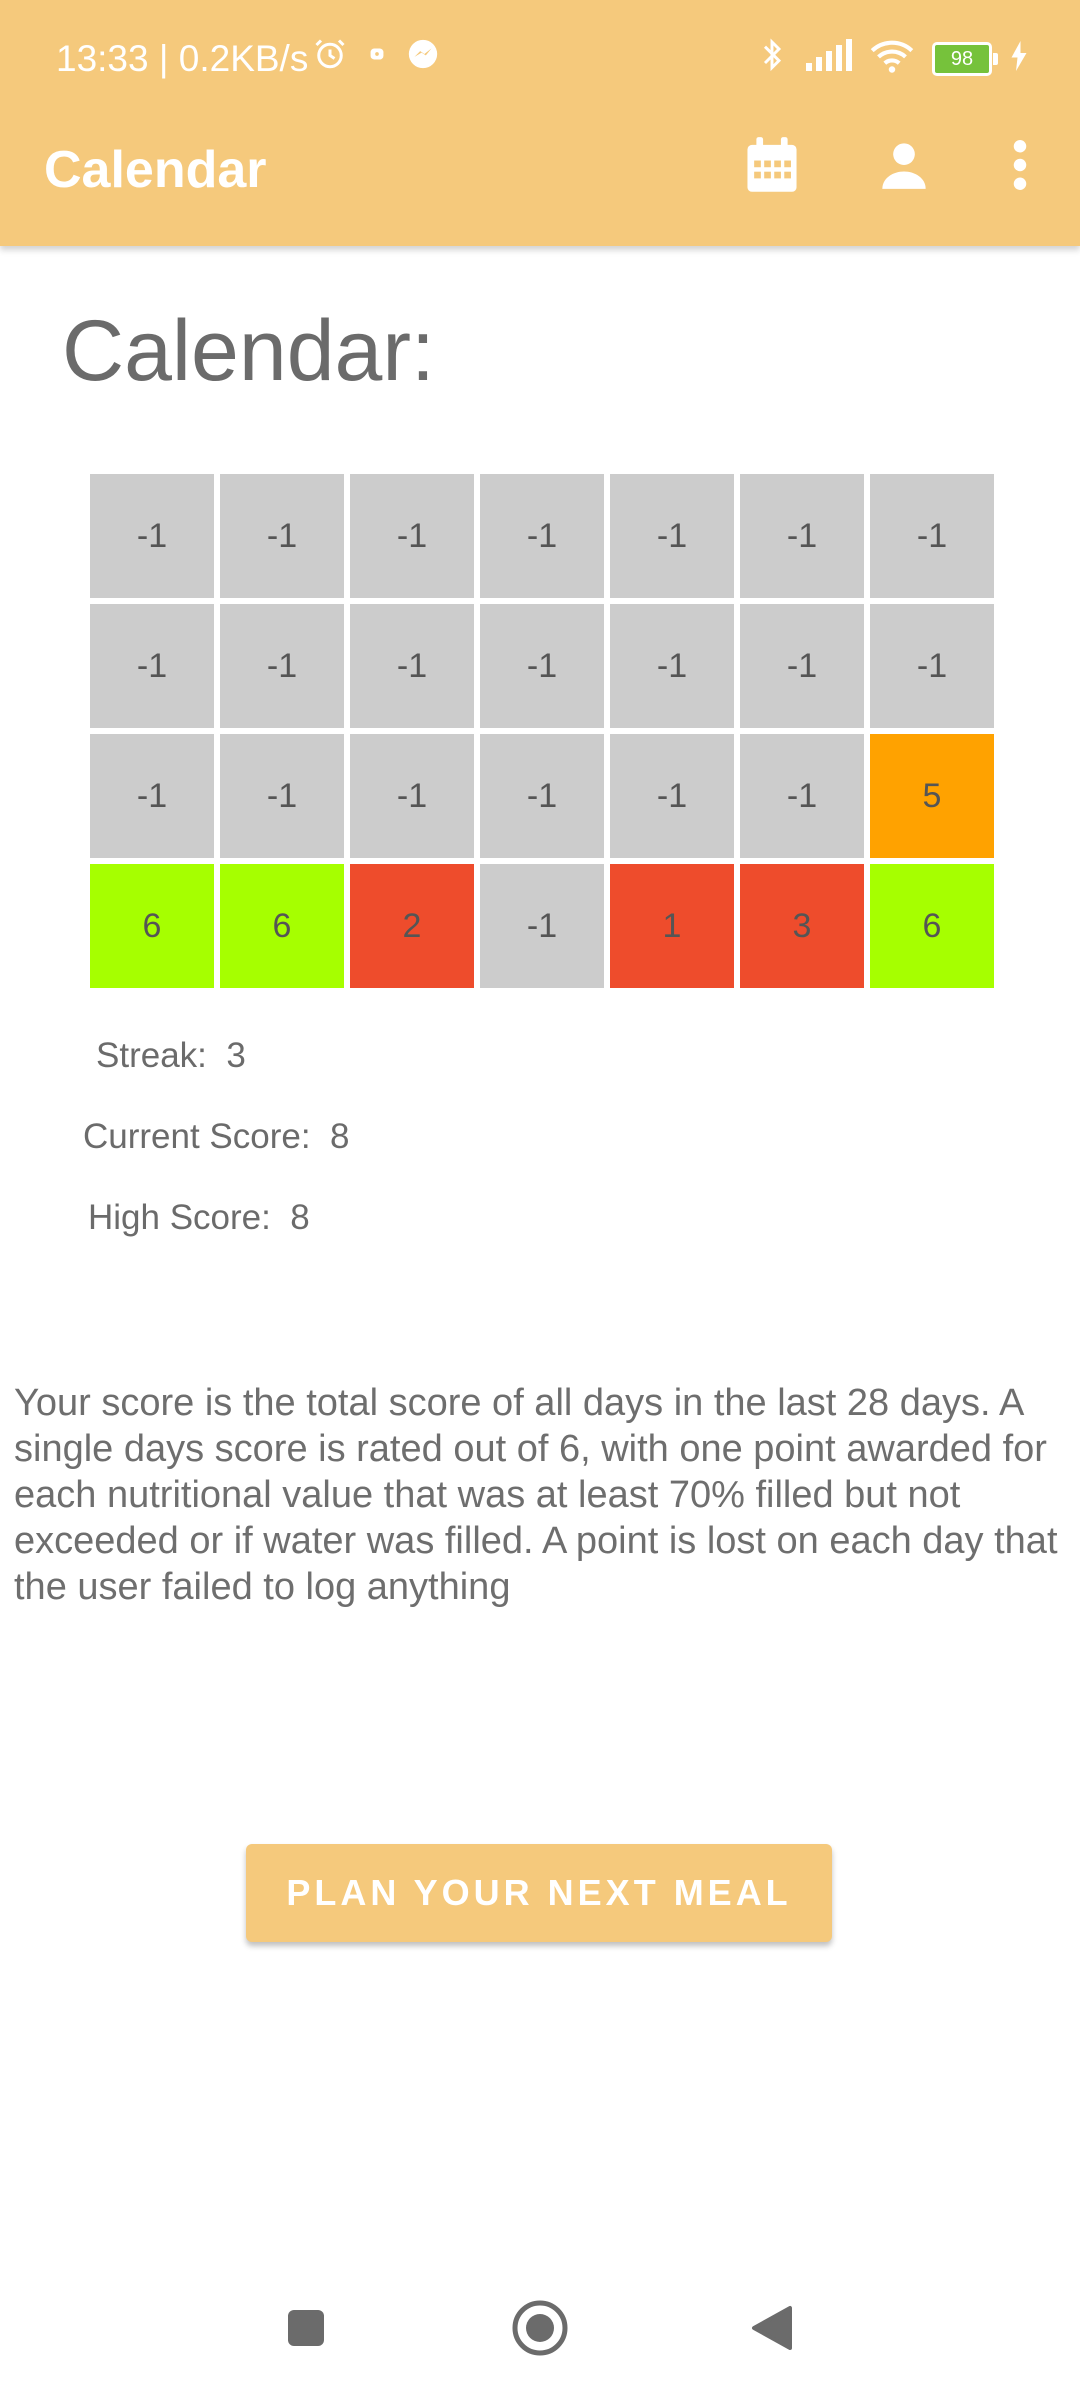 The height and width of the screenshot is (2400, 1080). I want to click on charging-icon, so click(1019, 58).